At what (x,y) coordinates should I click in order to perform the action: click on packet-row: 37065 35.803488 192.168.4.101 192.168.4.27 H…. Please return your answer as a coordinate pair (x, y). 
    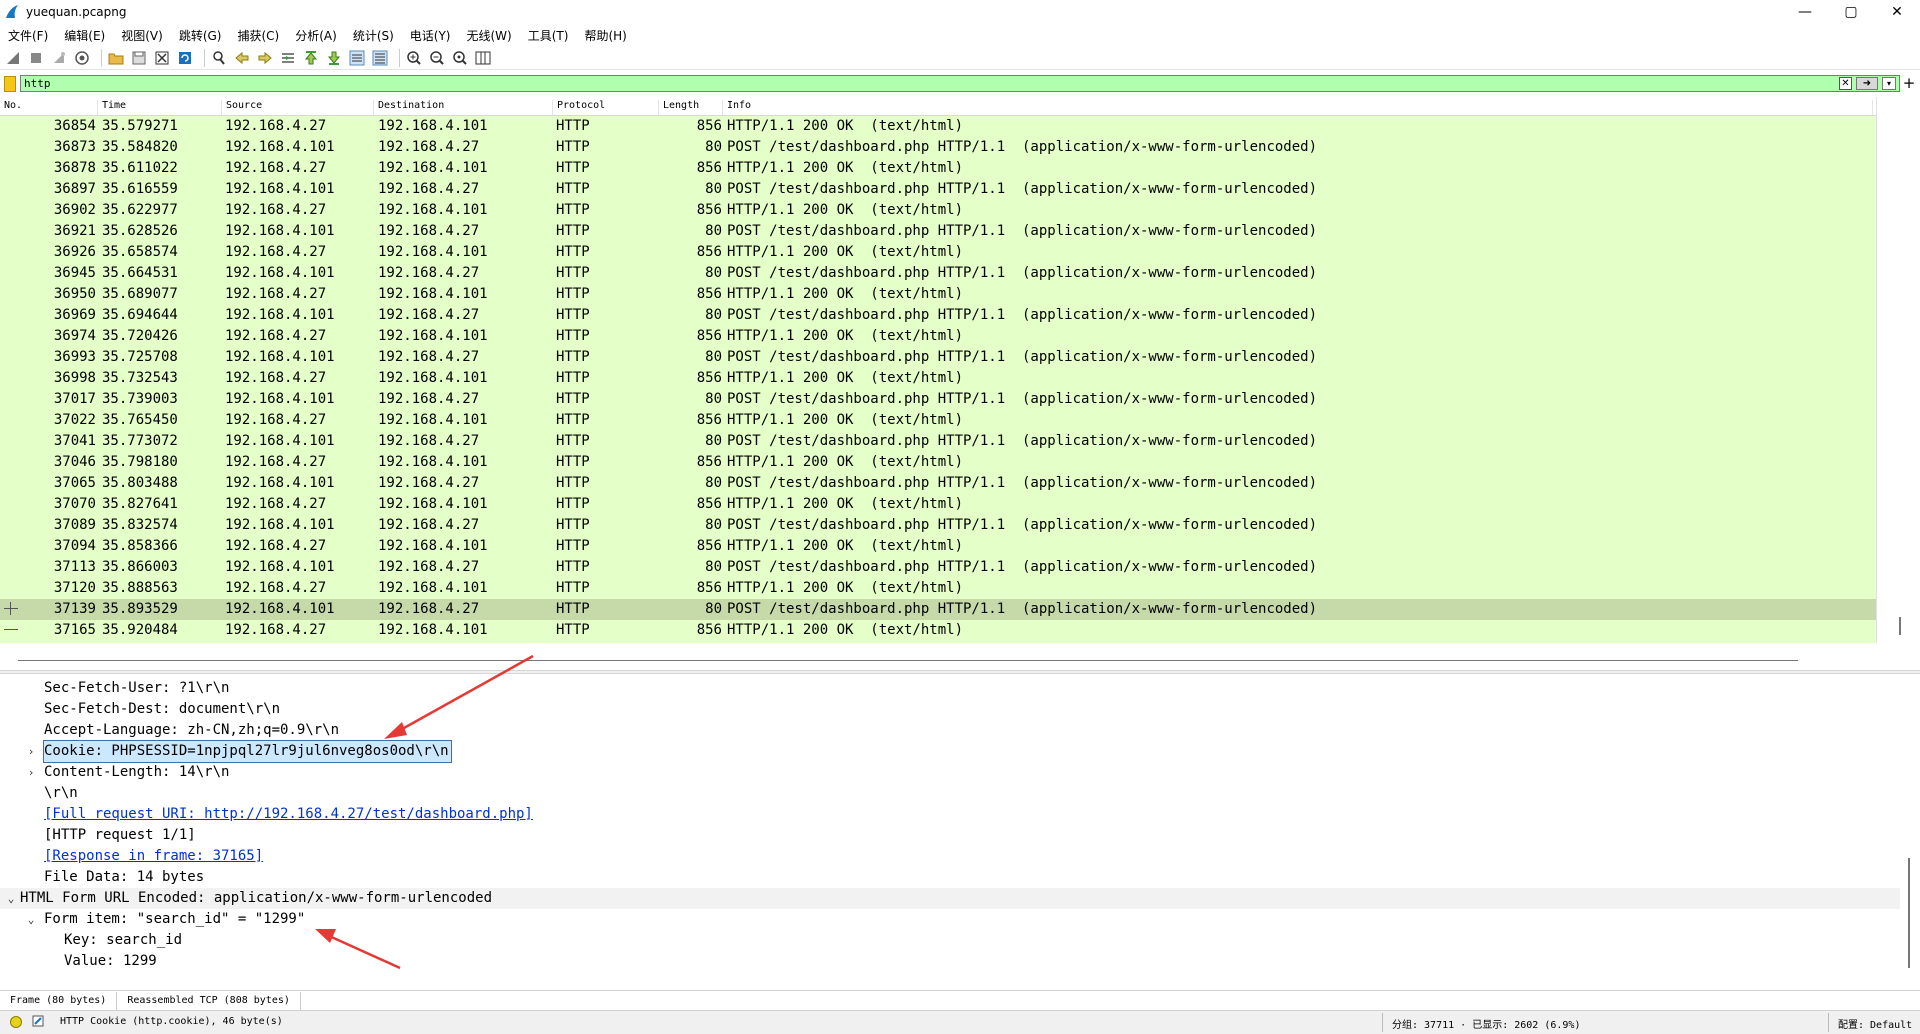
    Looking at the image, I should click on (938, 483).